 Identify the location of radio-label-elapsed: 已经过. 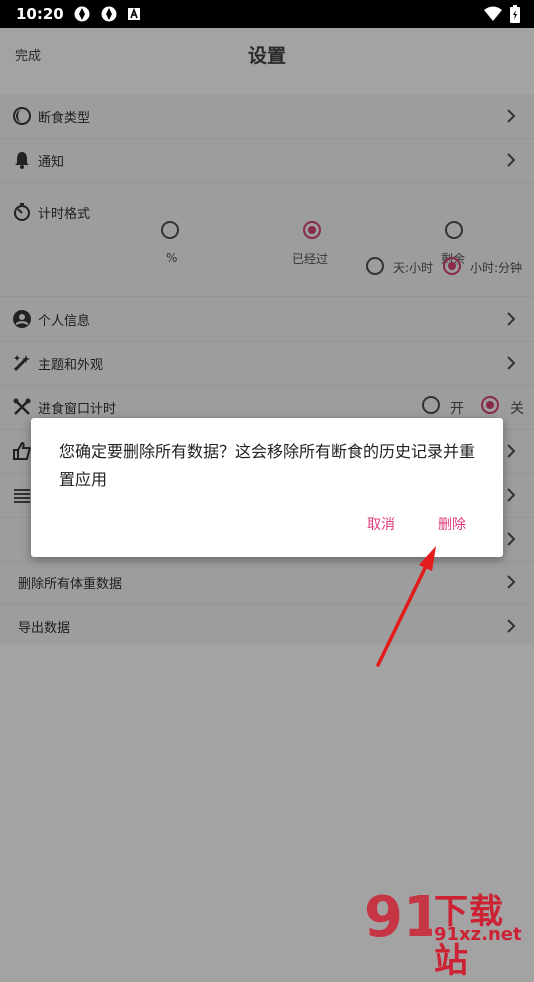
(310, 259).